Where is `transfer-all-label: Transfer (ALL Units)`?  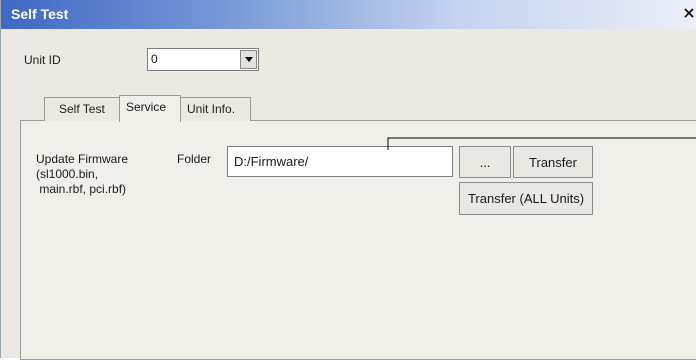 transfer-all-label: Transfer (ALL Units) is located at coordinates (526, 198).